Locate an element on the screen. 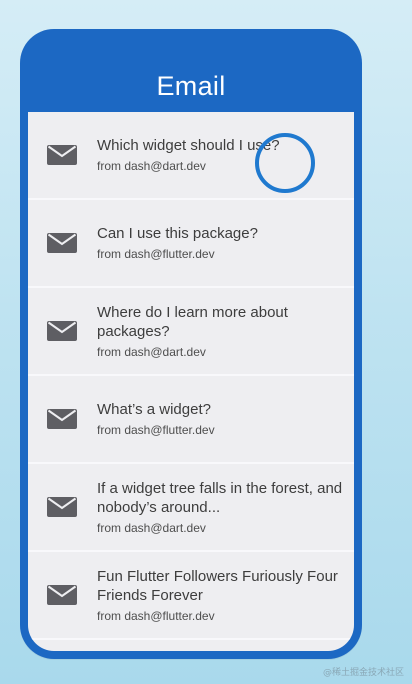 The image size is (412, 684). email-subject: Which widget should I use? is located at coordinates (188, 145).